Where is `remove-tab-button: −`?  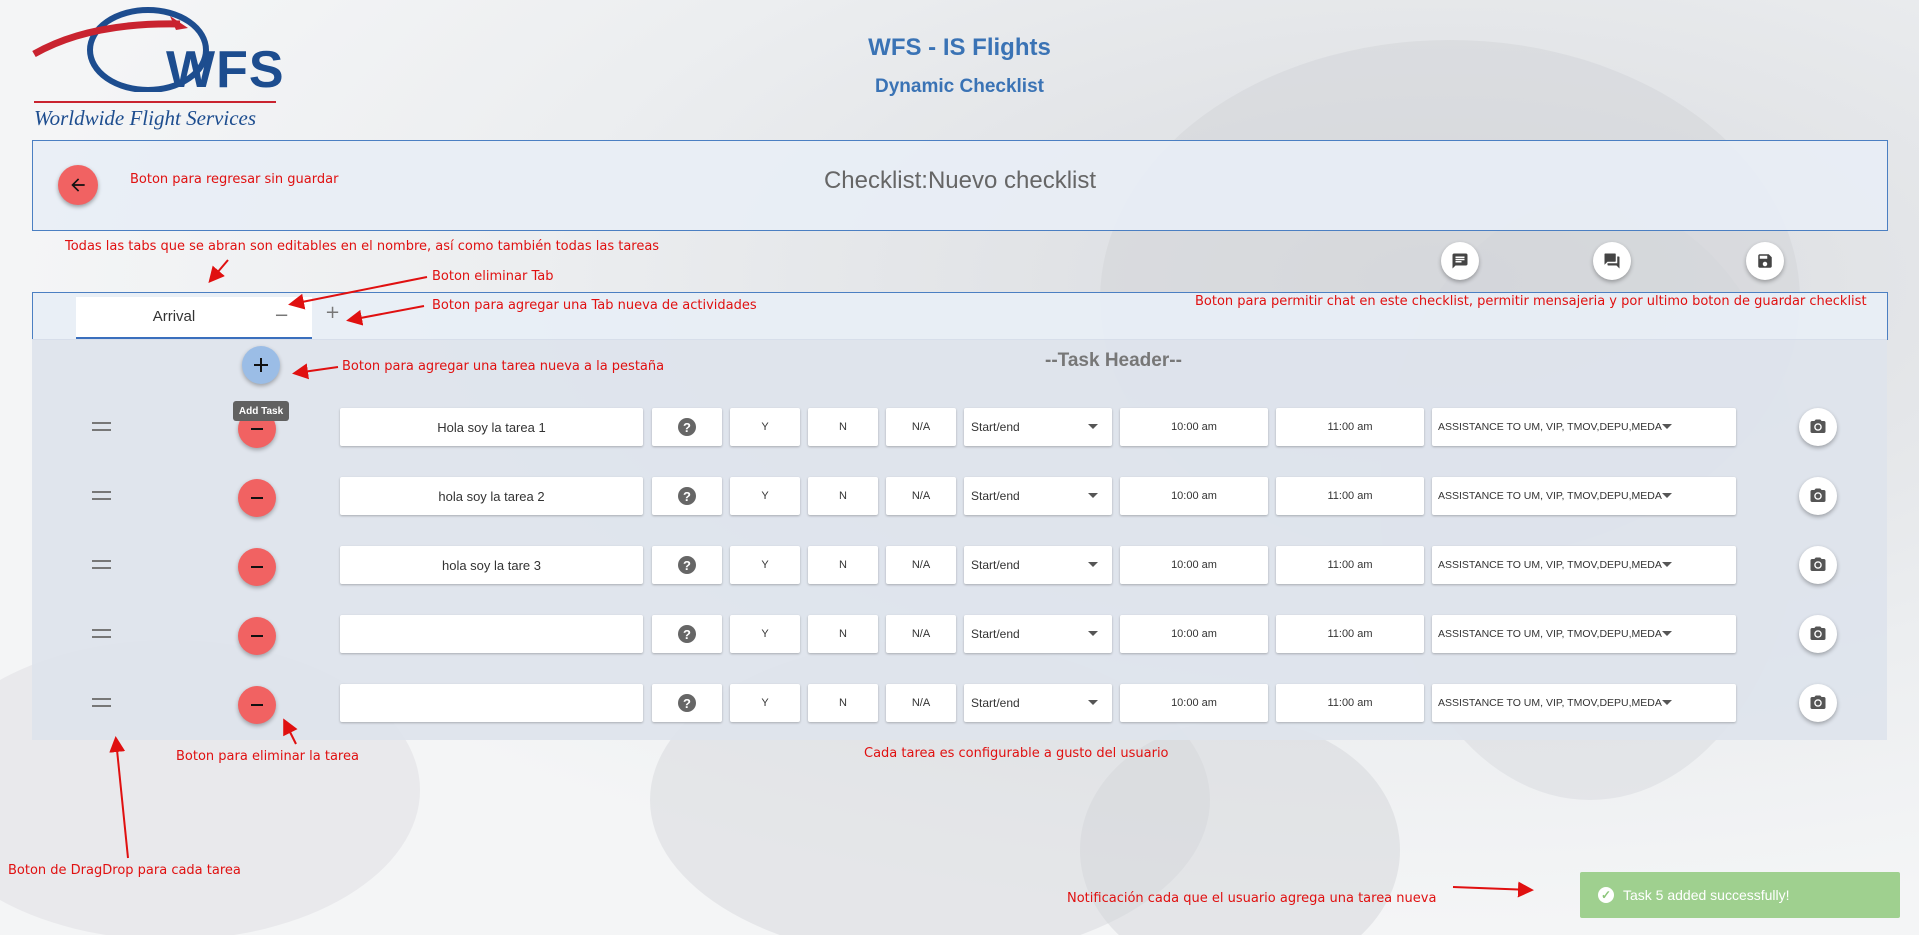
remove-tab-button: − is located at coordinates (281, 315).